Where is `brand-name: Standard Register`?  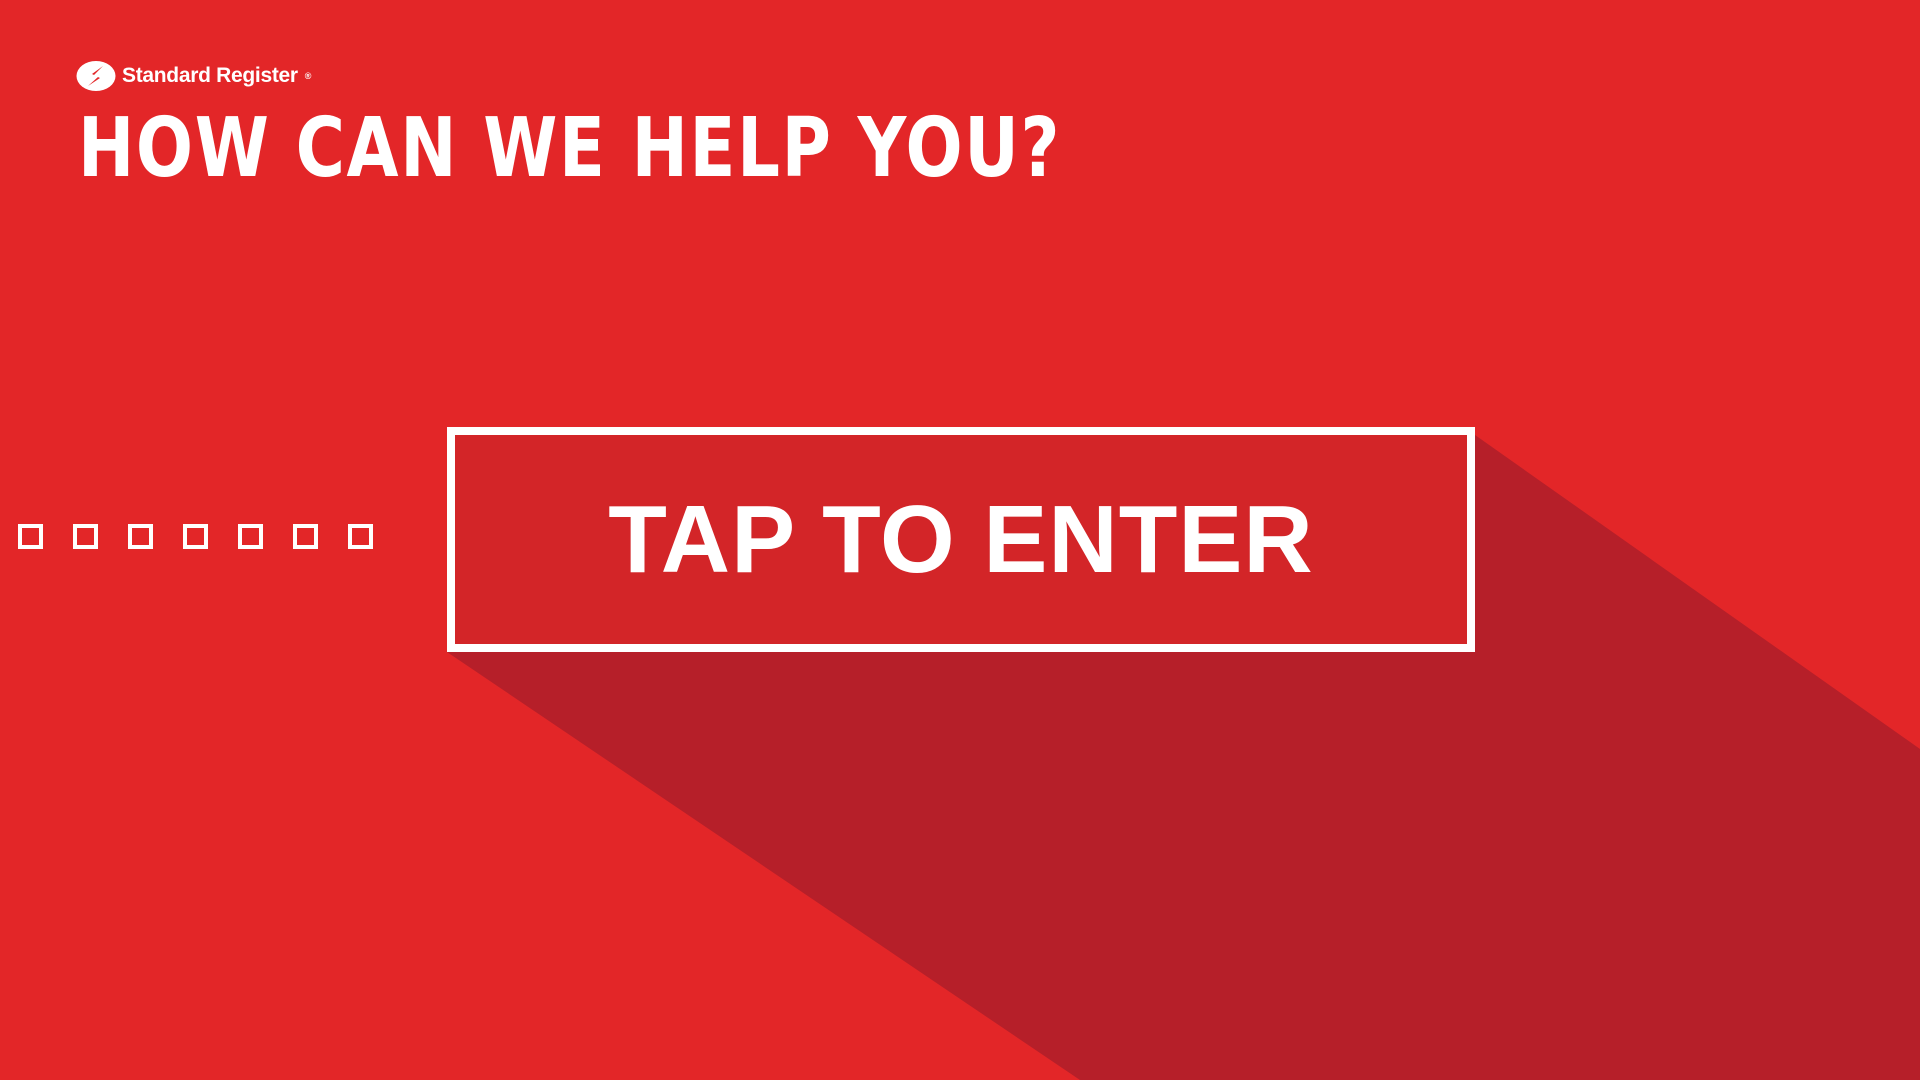
brand-name: Standard Register is located at coordinates (210, 75).